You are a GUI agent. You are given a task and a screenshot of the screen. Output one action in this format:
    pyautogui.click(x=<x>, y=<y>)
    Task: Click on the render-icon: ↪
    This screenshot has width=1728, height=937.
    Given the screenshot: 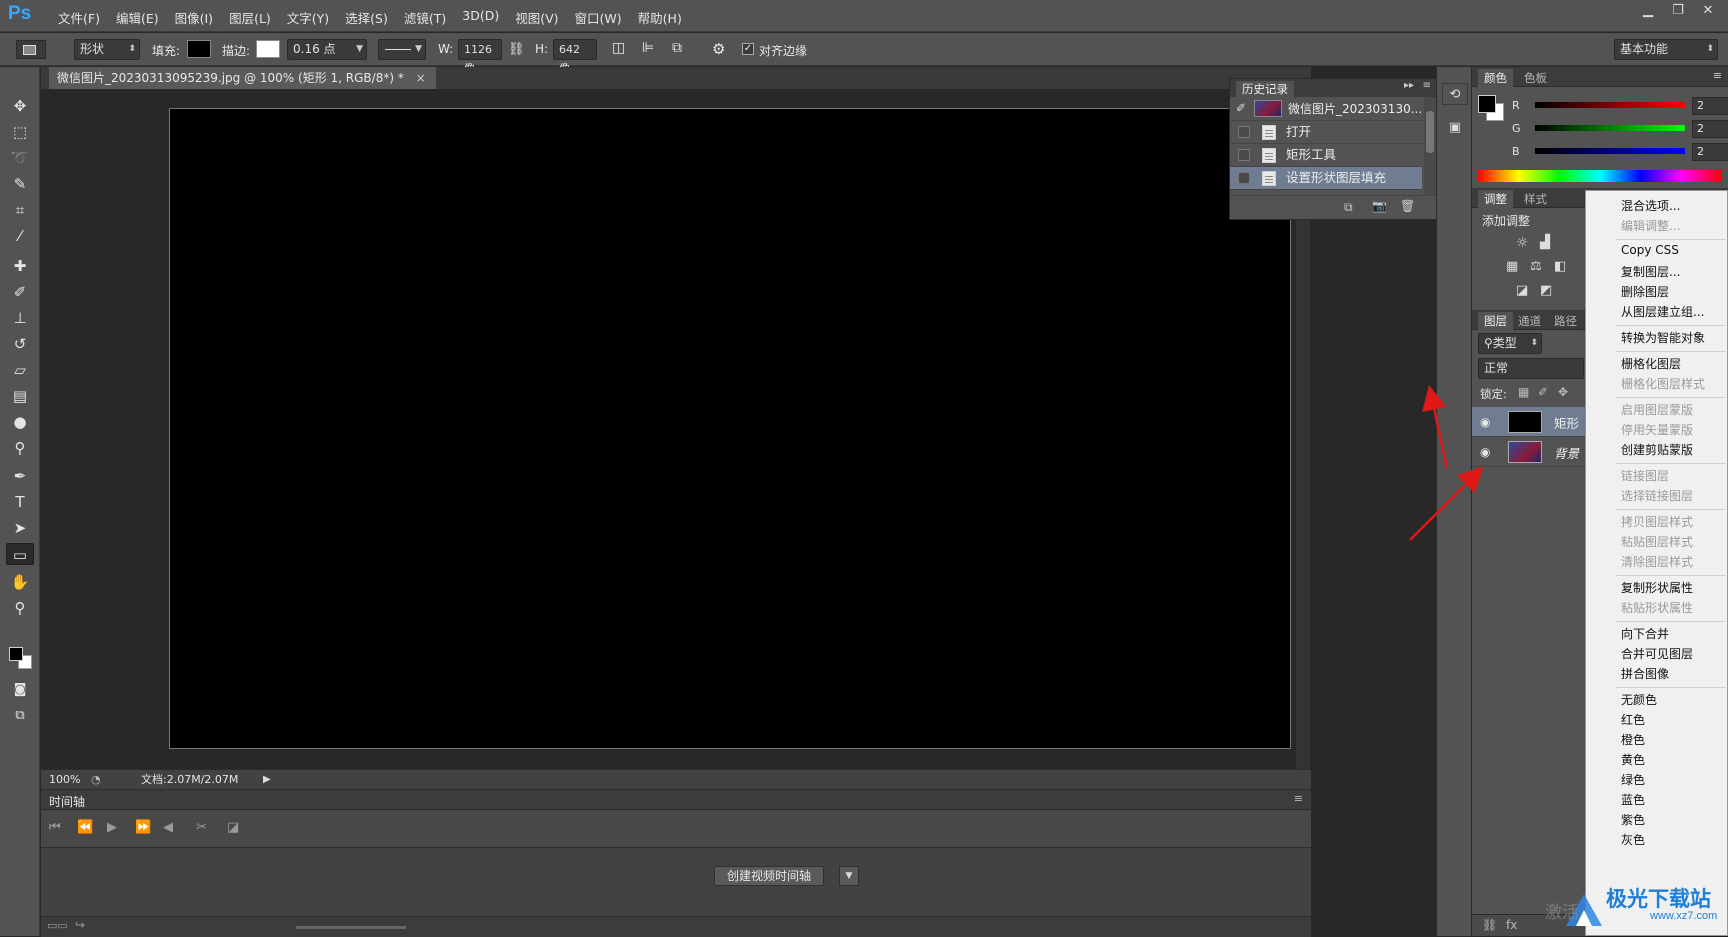 What is the action you would take?
    pyautogui.click(x=80, y=925)
    